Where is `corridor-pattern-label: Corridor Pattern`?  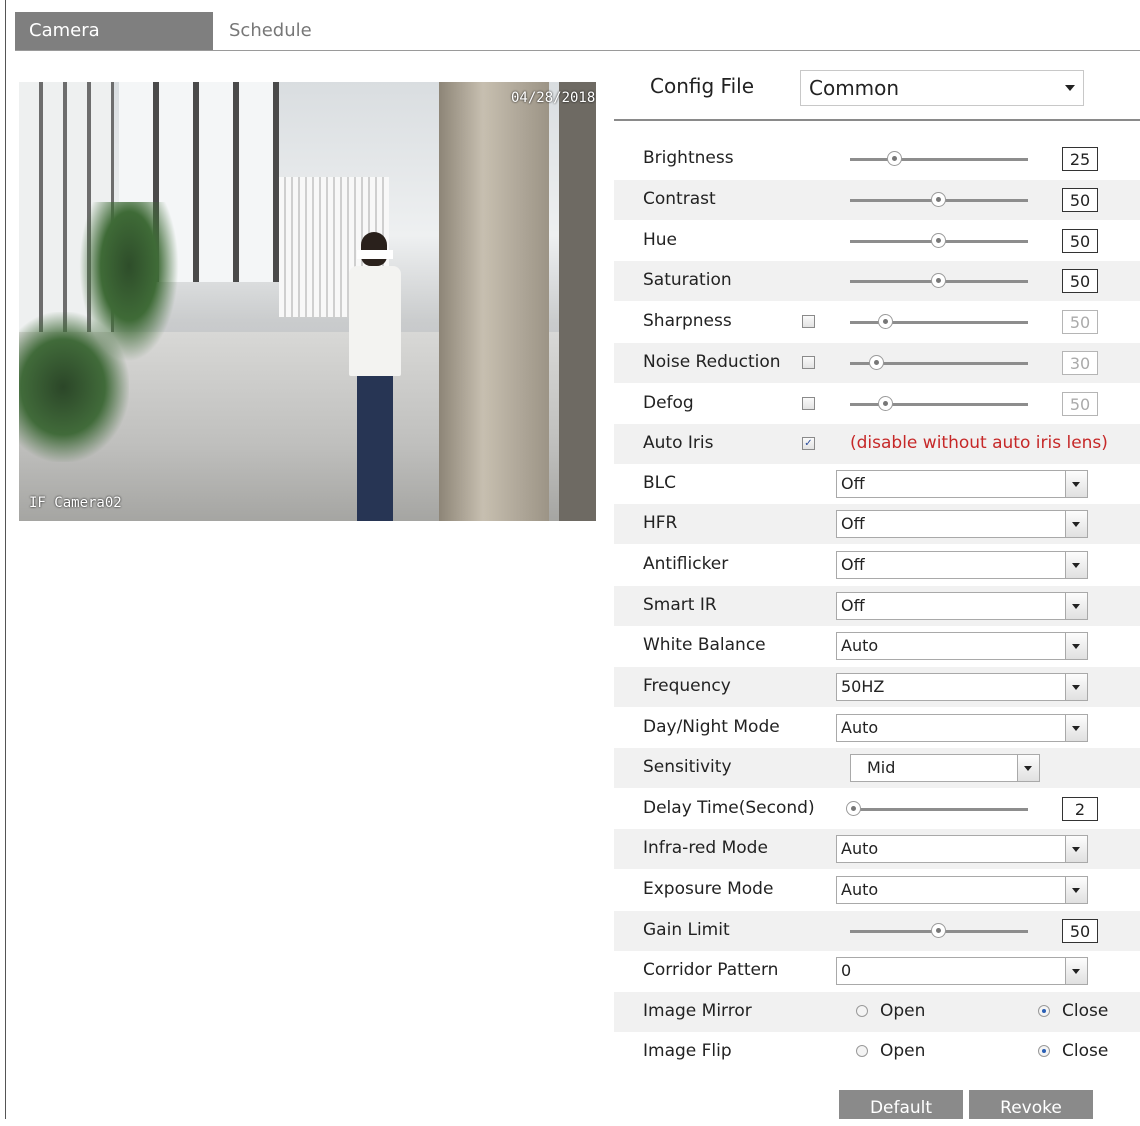 corridor-pattern-label: Corridor Pattern is located at coordinates (711, 970).